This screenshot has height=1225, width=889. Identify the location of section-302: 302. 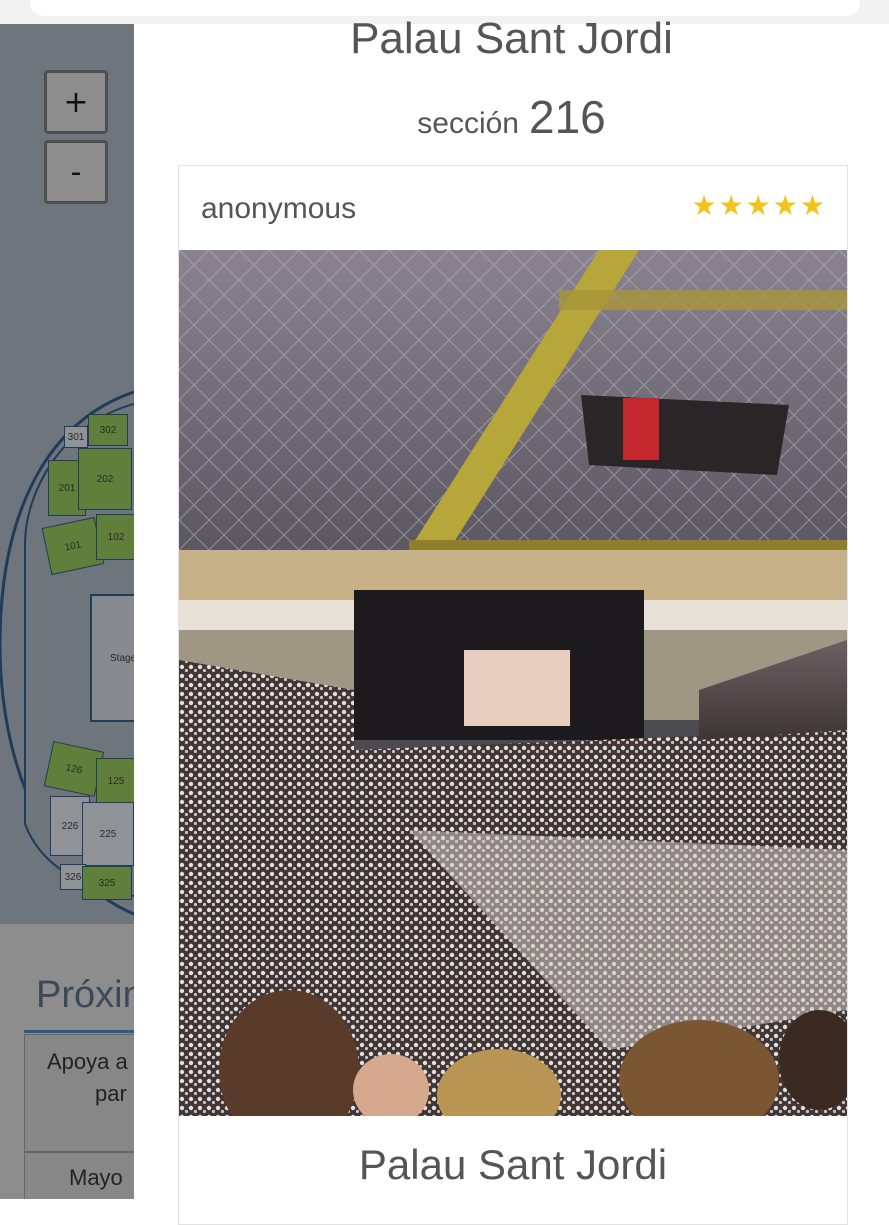
(108, 430).